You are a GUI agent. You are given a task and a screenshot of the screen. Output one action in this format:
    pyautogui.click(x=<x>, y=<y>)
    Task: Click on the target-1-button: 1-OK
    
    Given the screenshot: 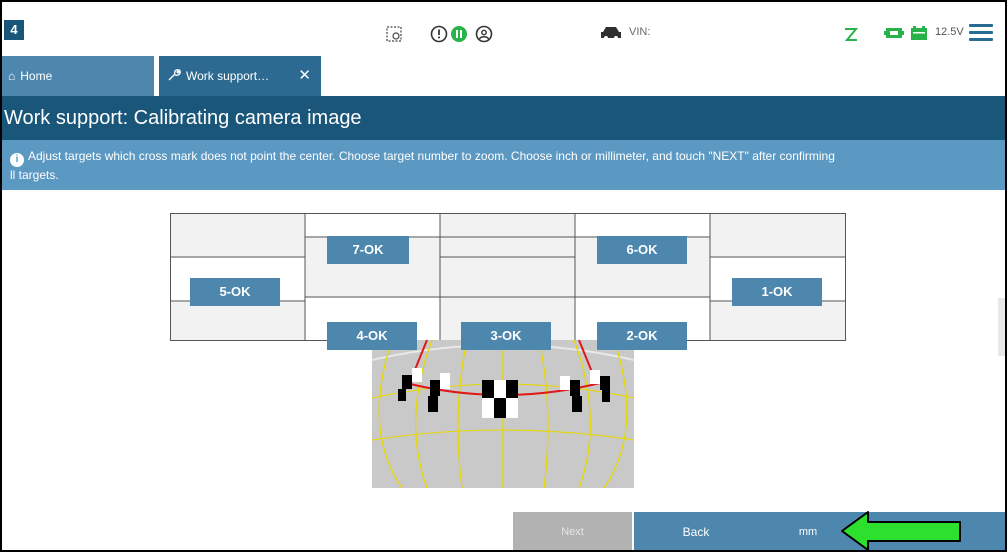 What is the action you would take?
    pyautogui.click(x=777, y=292)
    